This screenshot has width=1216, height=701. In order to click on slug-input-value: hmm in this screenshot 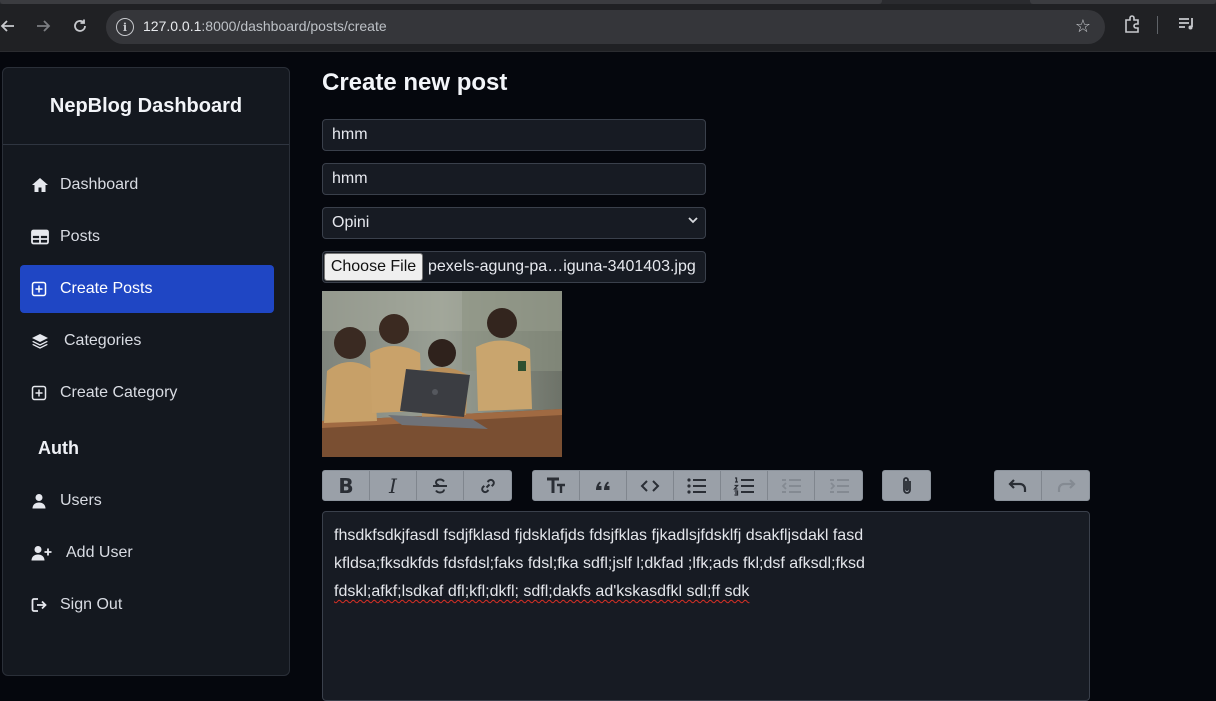, I will do `click(350, 178)`.